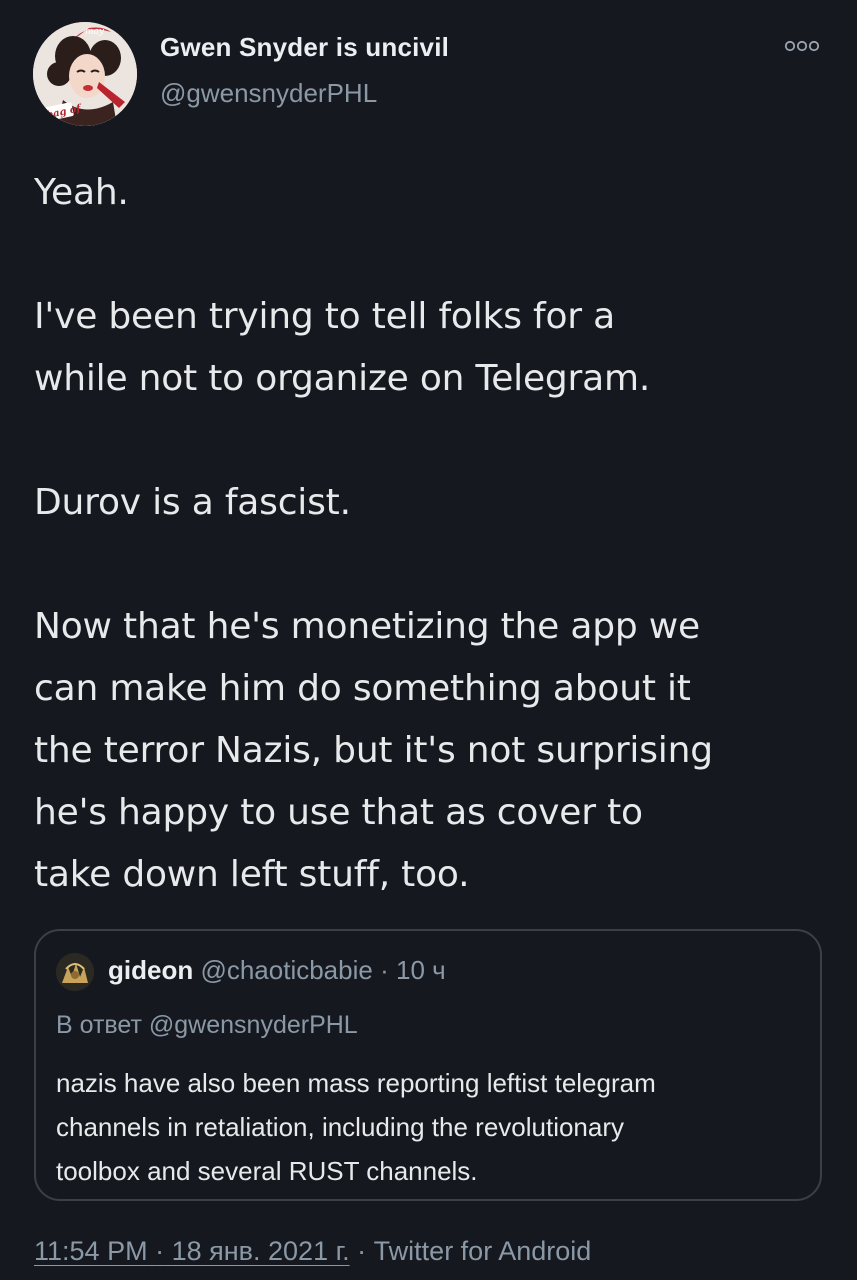 The image size is (857, 1280). I want to click on tweet-line: Yeah., so click(81, 192).